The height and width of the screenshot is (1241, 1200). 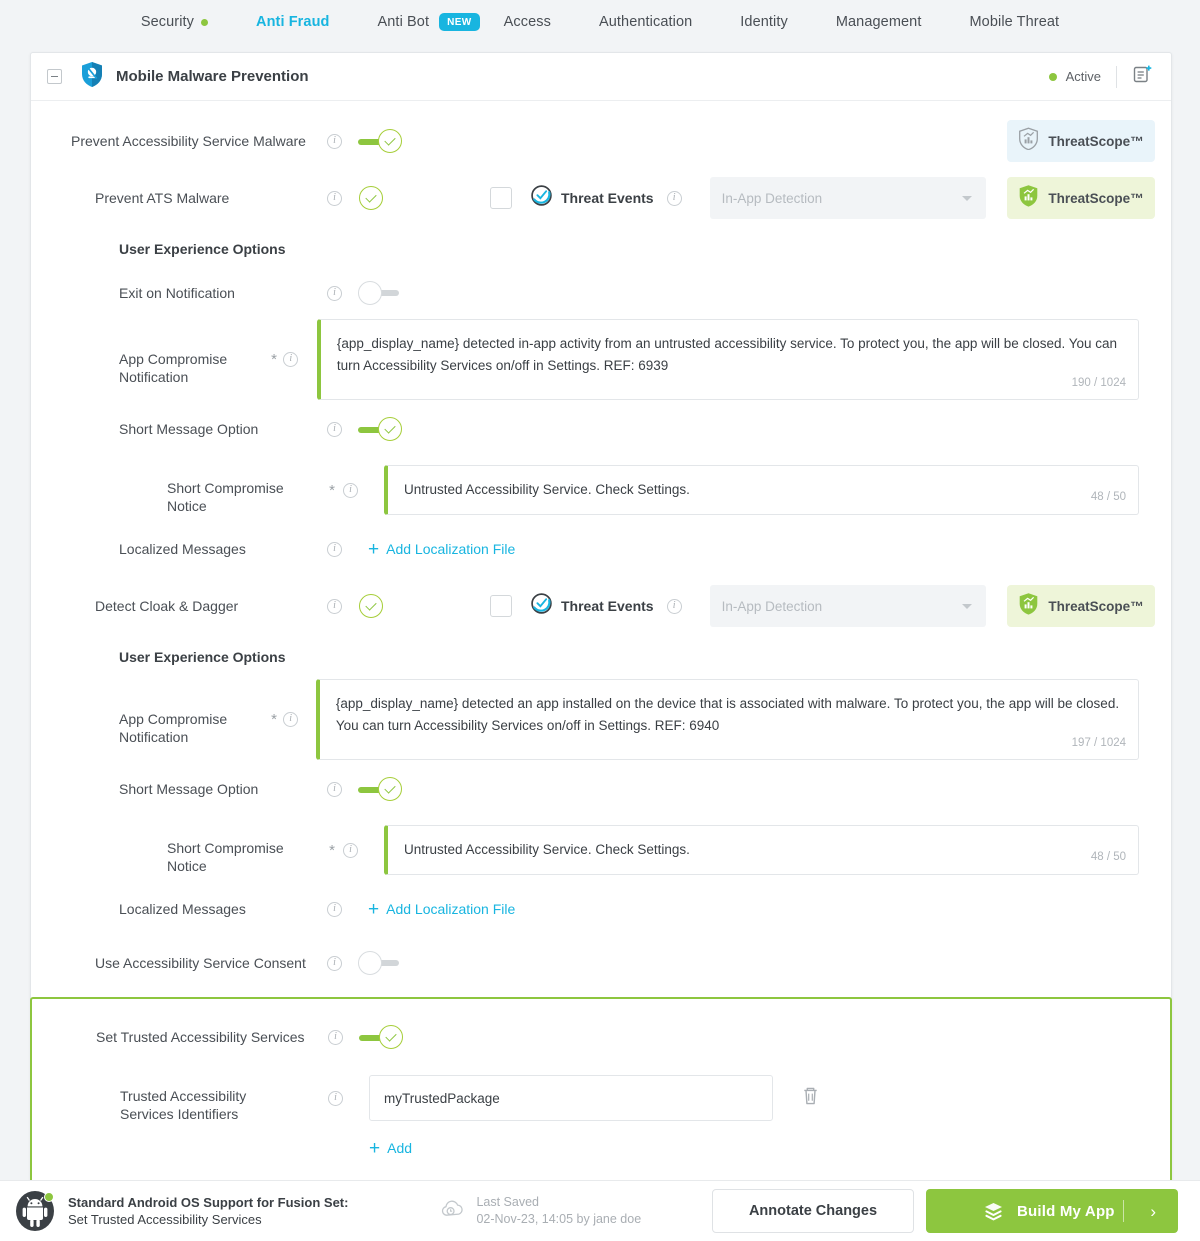 I want to click on detection-select-value: In-App Detection, so click(x=772, y=606).